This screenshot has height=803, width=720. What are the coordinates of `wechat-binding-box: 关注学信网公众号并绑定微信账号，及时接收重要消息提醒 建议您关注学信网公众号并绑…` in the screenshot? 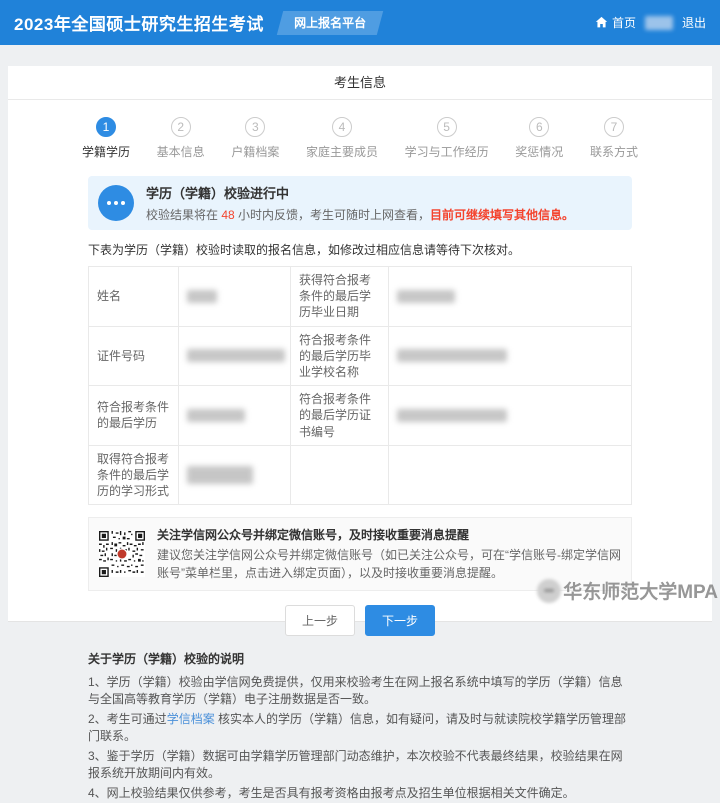 It's located at (360, 554).